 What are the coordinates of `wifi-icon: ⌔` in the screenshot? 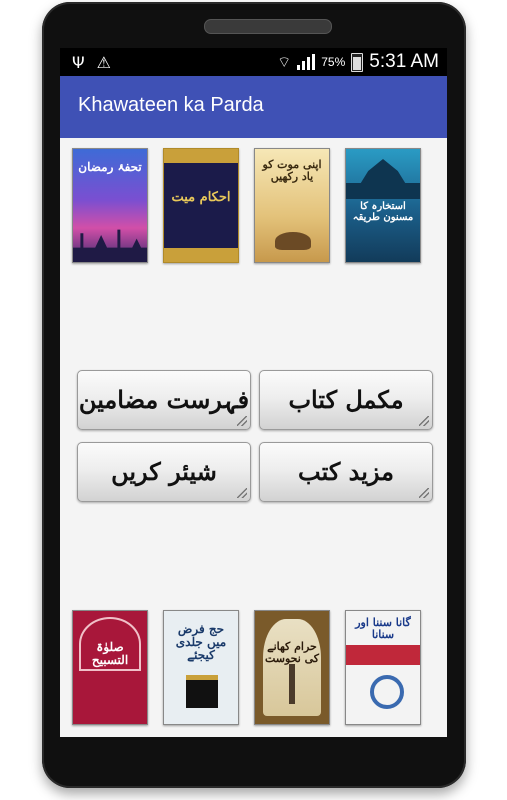 It's located at (284, 62).